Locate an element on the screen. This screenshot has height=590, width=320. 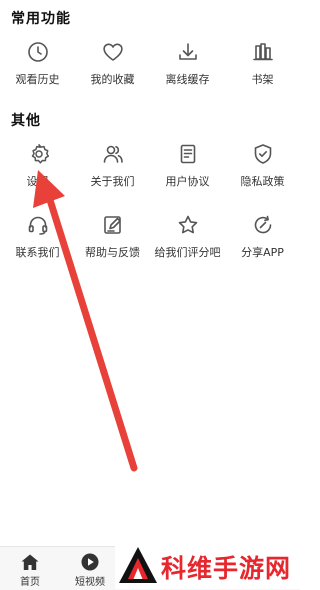
edit-icon is located at coordinates (113, 225).